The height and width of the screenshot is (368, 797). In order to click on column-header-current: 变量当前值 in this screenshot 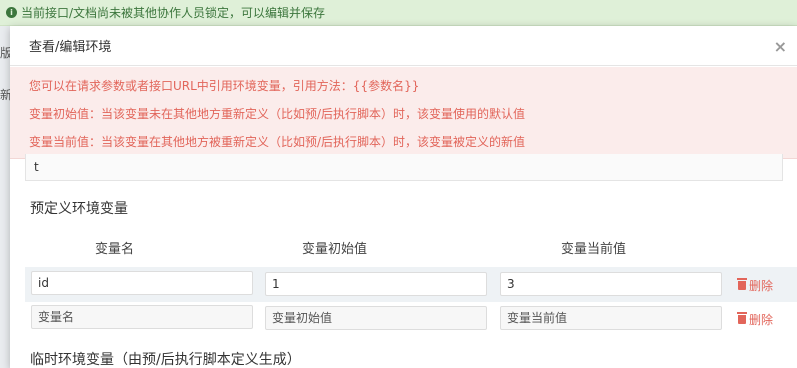, I will do `click(594, 249)`.